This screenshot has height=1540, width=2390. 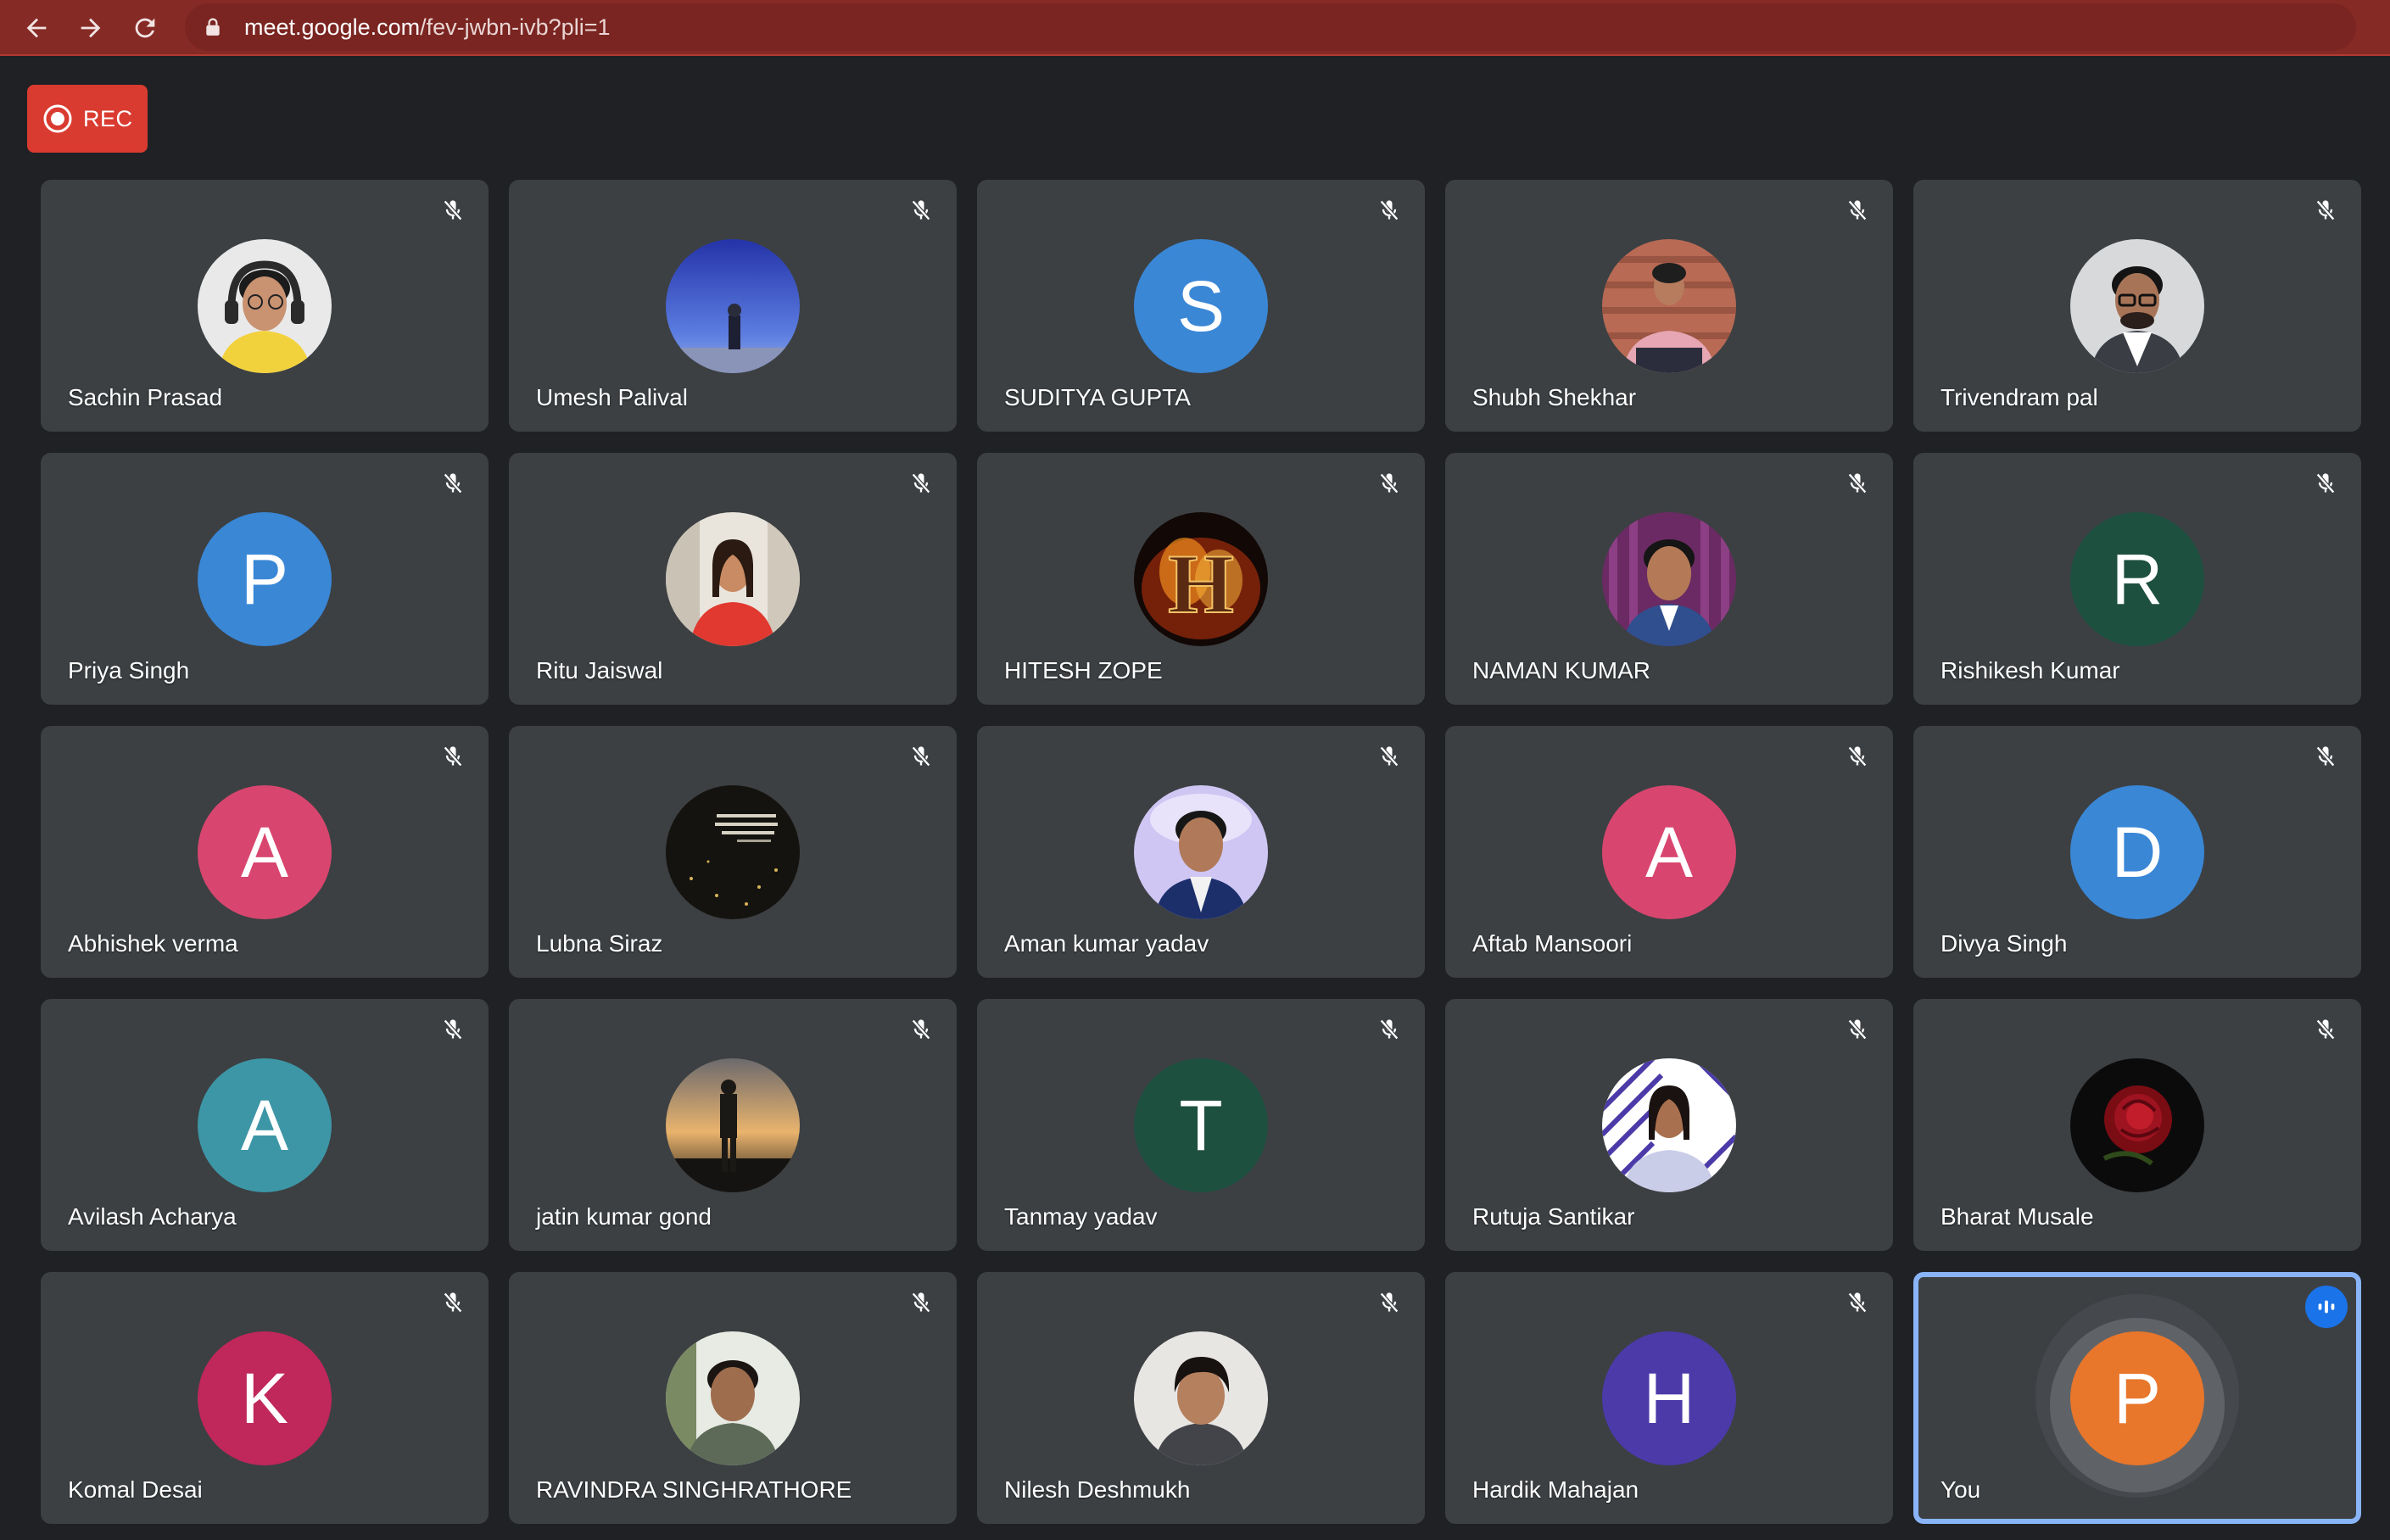 I want to click on participant-name: Trivendram pal, so click(x=2019, y=397).